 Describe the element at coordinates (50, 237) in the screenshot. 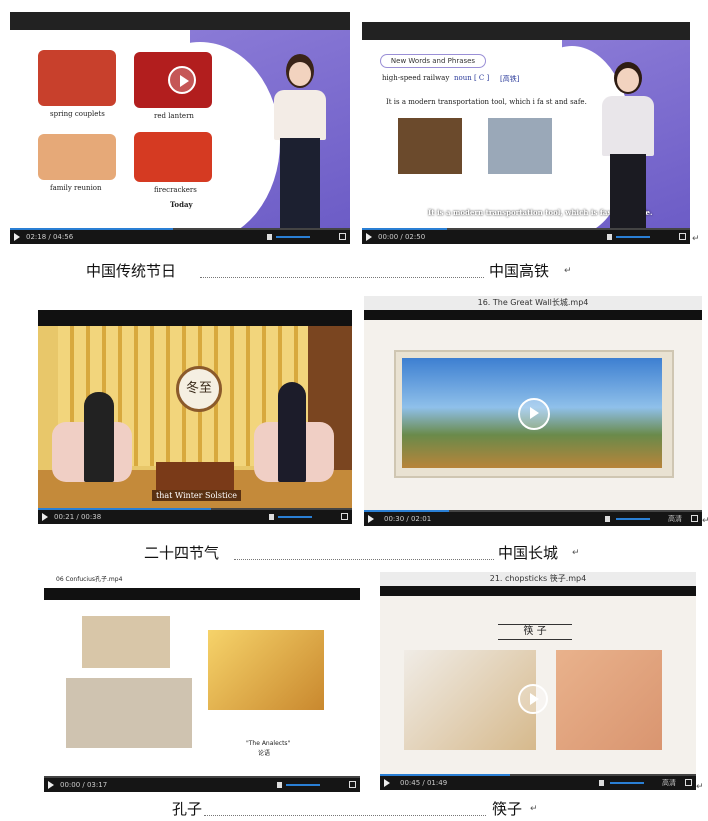

I see `time-display: 02:18 / 04:56` at that location.